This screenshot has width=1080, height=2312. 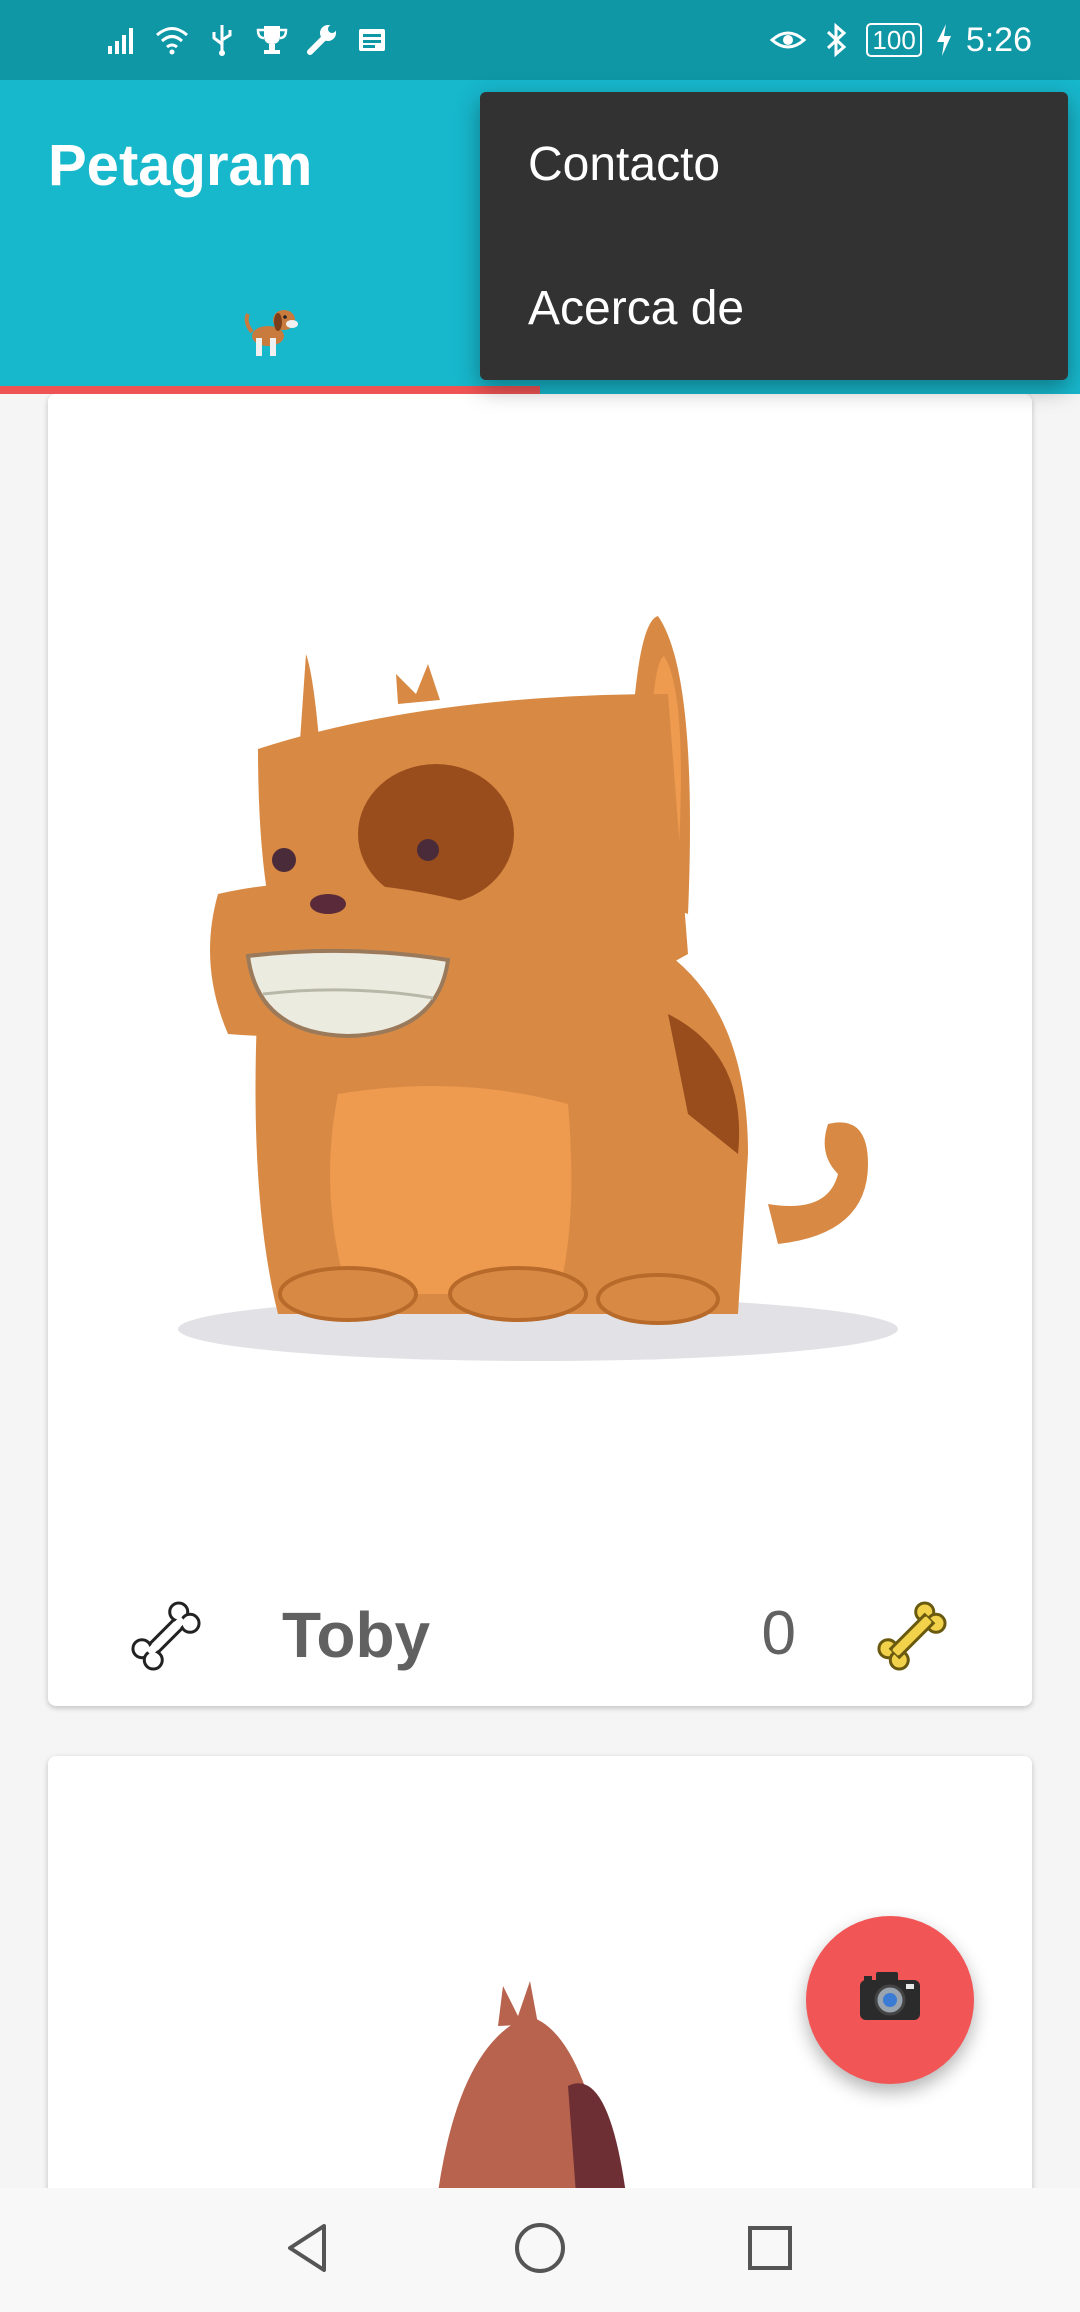 What do you see at coordinates (836, 40) in the screenshot?
I see `bluetooth-icon` at bounding box center [836, 40].